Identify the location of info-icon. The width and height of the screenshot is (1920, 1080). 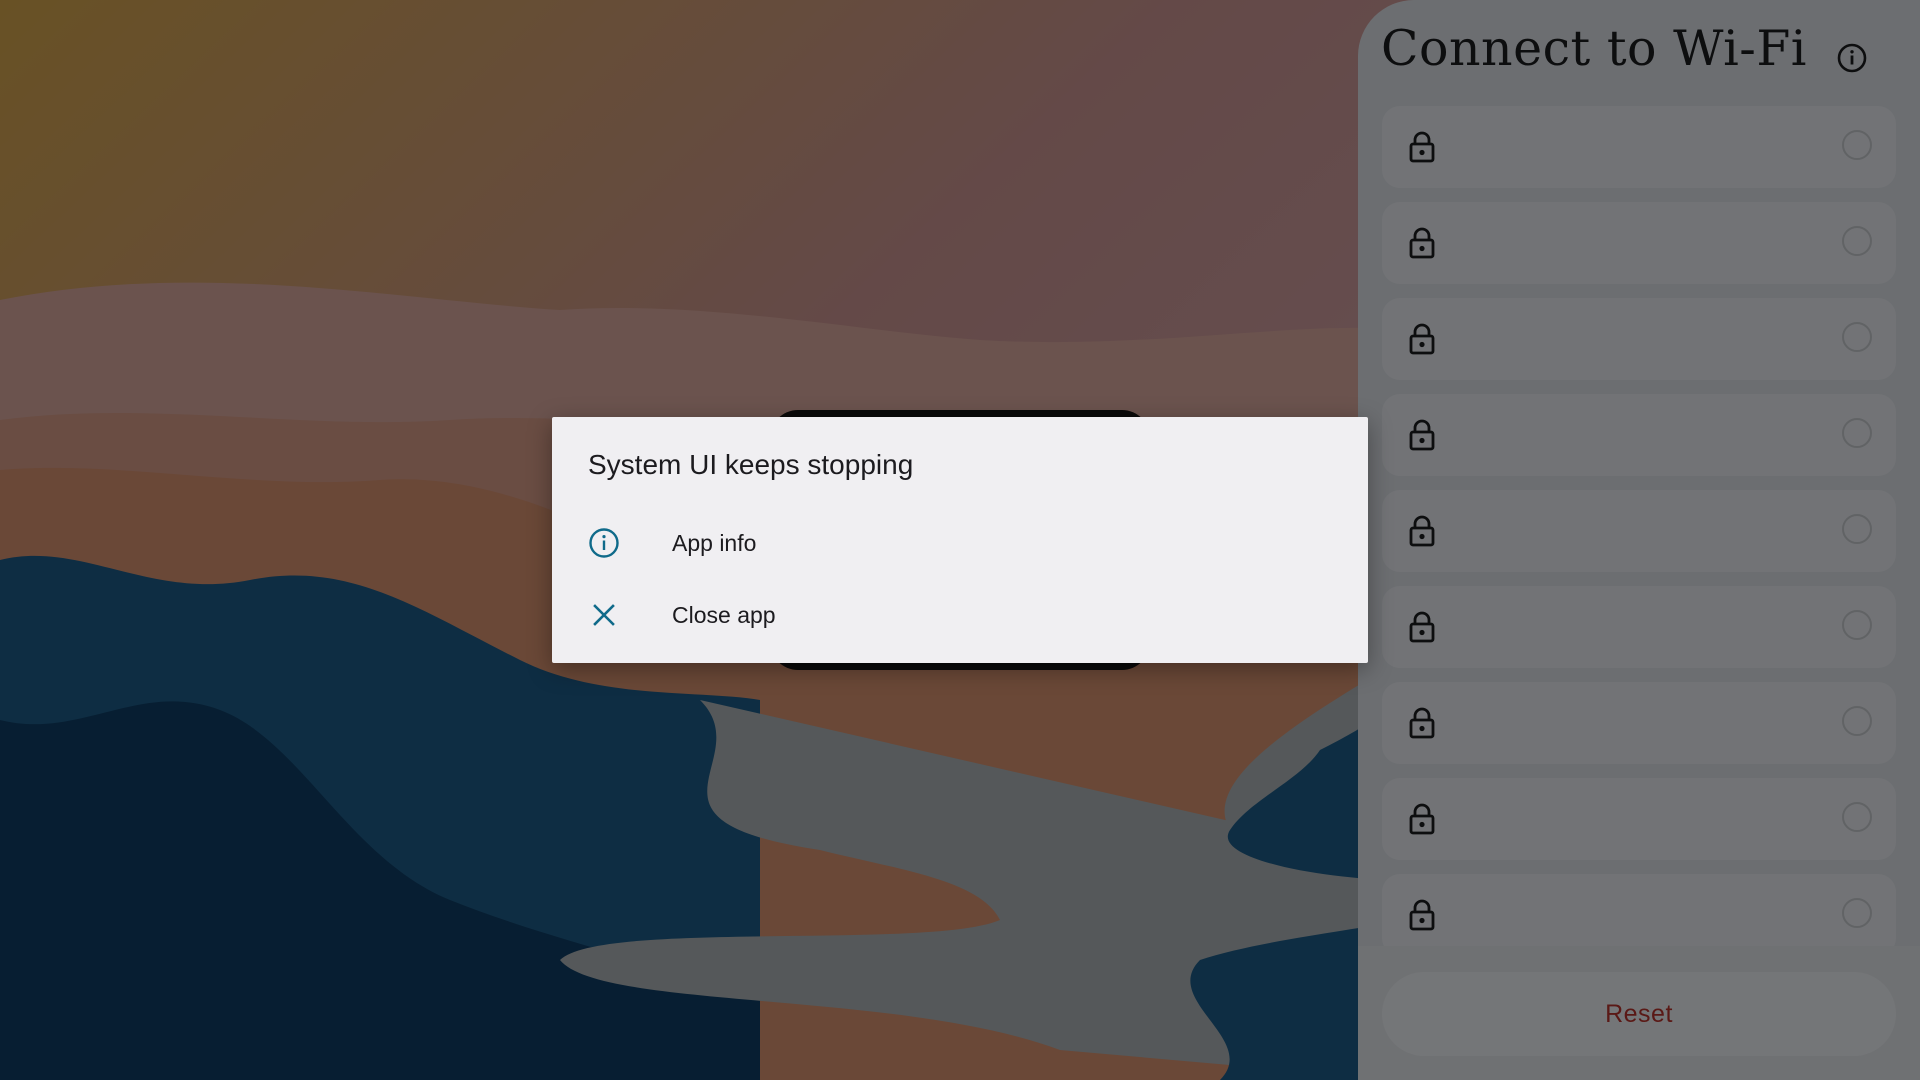
(604, 543).